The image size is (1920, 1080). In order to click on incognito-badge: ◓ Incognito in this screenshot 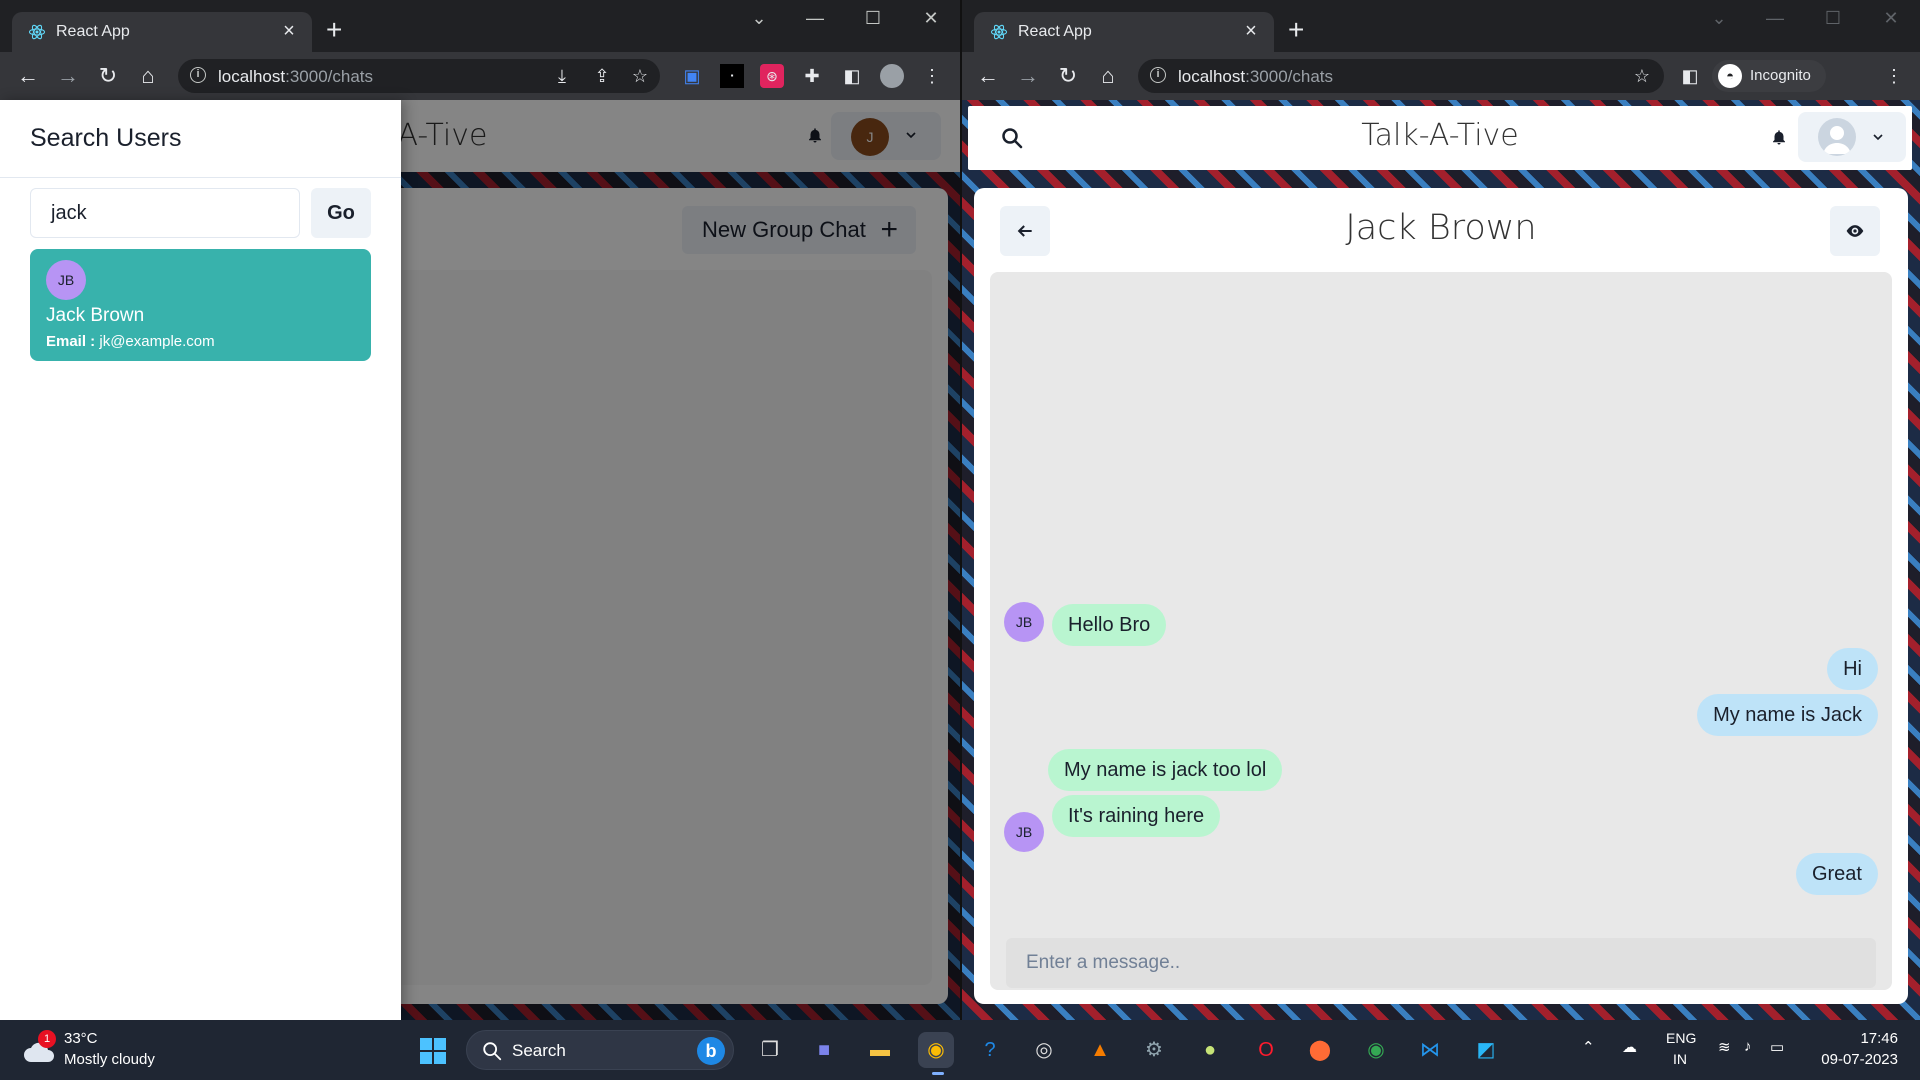, I will do `click(1769, 76)`.